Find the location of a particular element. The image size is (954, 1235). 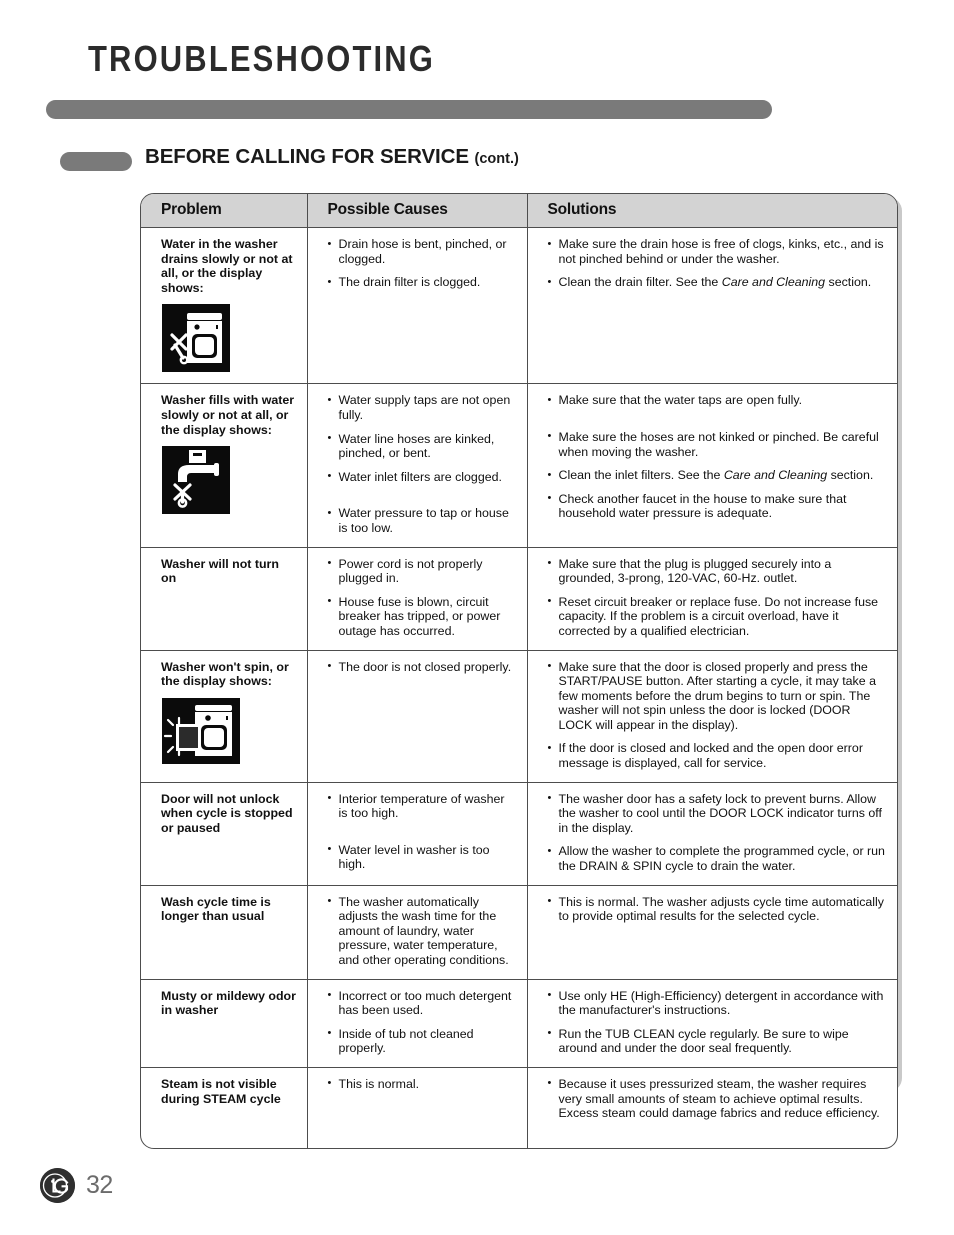

problem-text: Steam is not visible during STEAM cycle is located at coordinates (221, 1091).